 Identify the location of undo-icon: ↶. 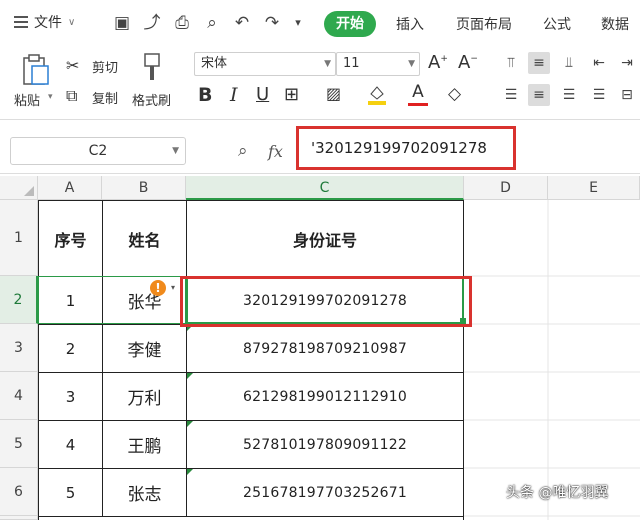
(242, 23).